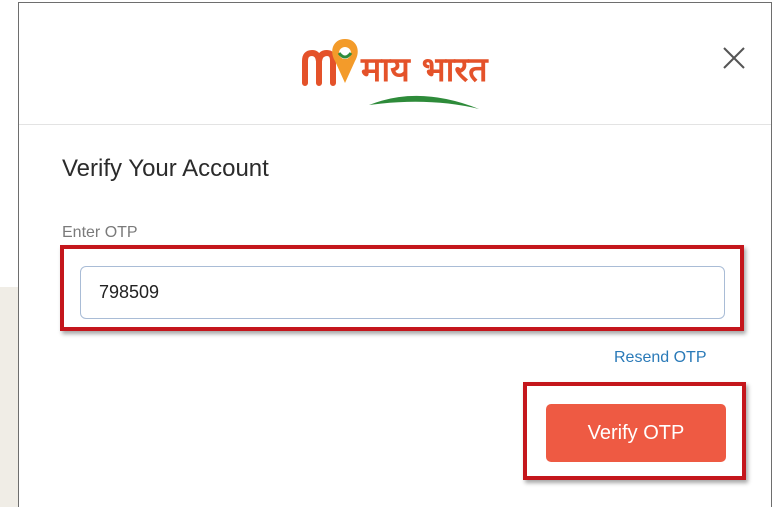 Image resolution: width=782 pixels, height=507 pixels. What do you see at coordinates (399, 71) in the screenshot?
I see `my-bharat-logo: माय भारत` at bounding box center [399, 71].